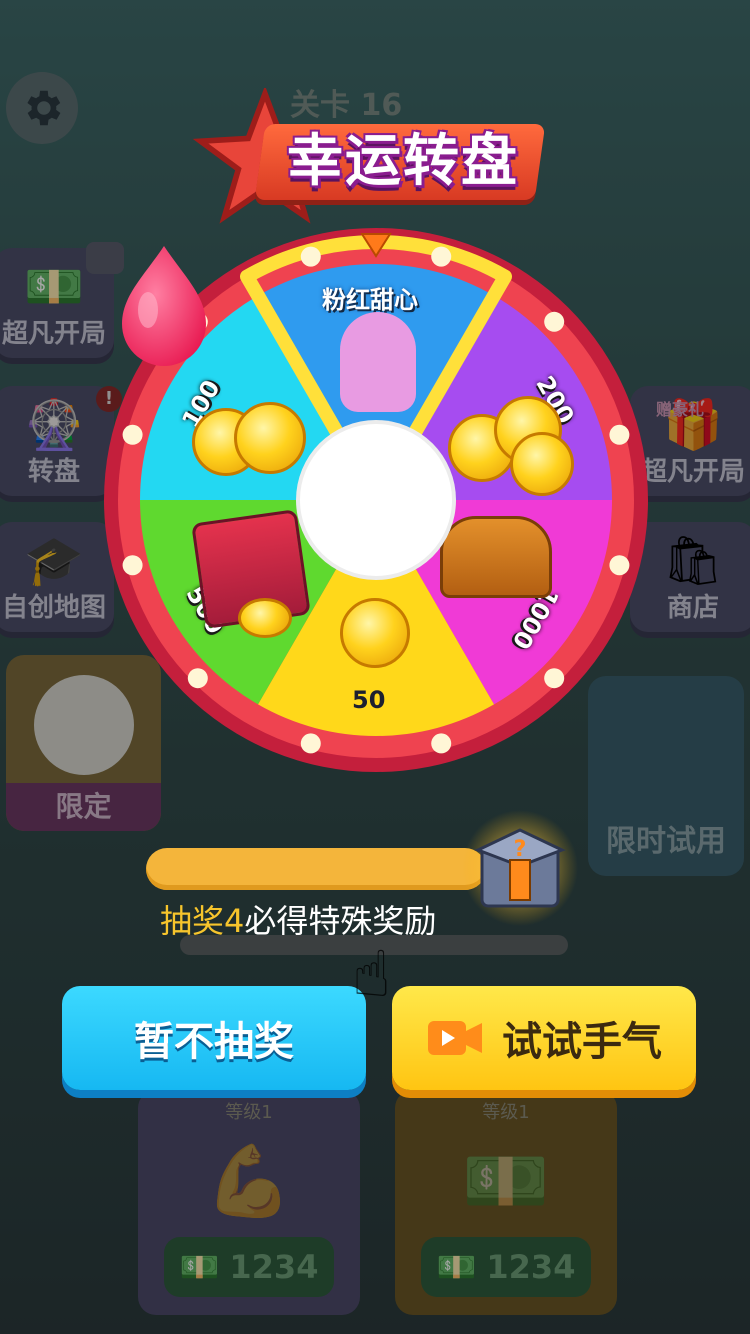  Describe the element at coordinates (340, 921) in the screenshot. I see `reward-suffix: 必得特殊奖励` at that location.